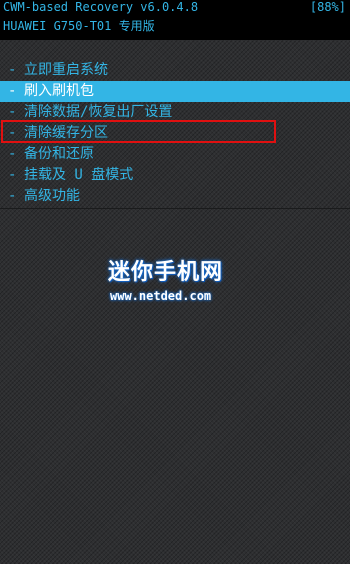 Image resolution: width=350 pixels, height=564 pixels. What do you see at coordinates (327, 7) in the screenshot?
I see `battery-level-text: [88%]` at bounding box center [327, 7].